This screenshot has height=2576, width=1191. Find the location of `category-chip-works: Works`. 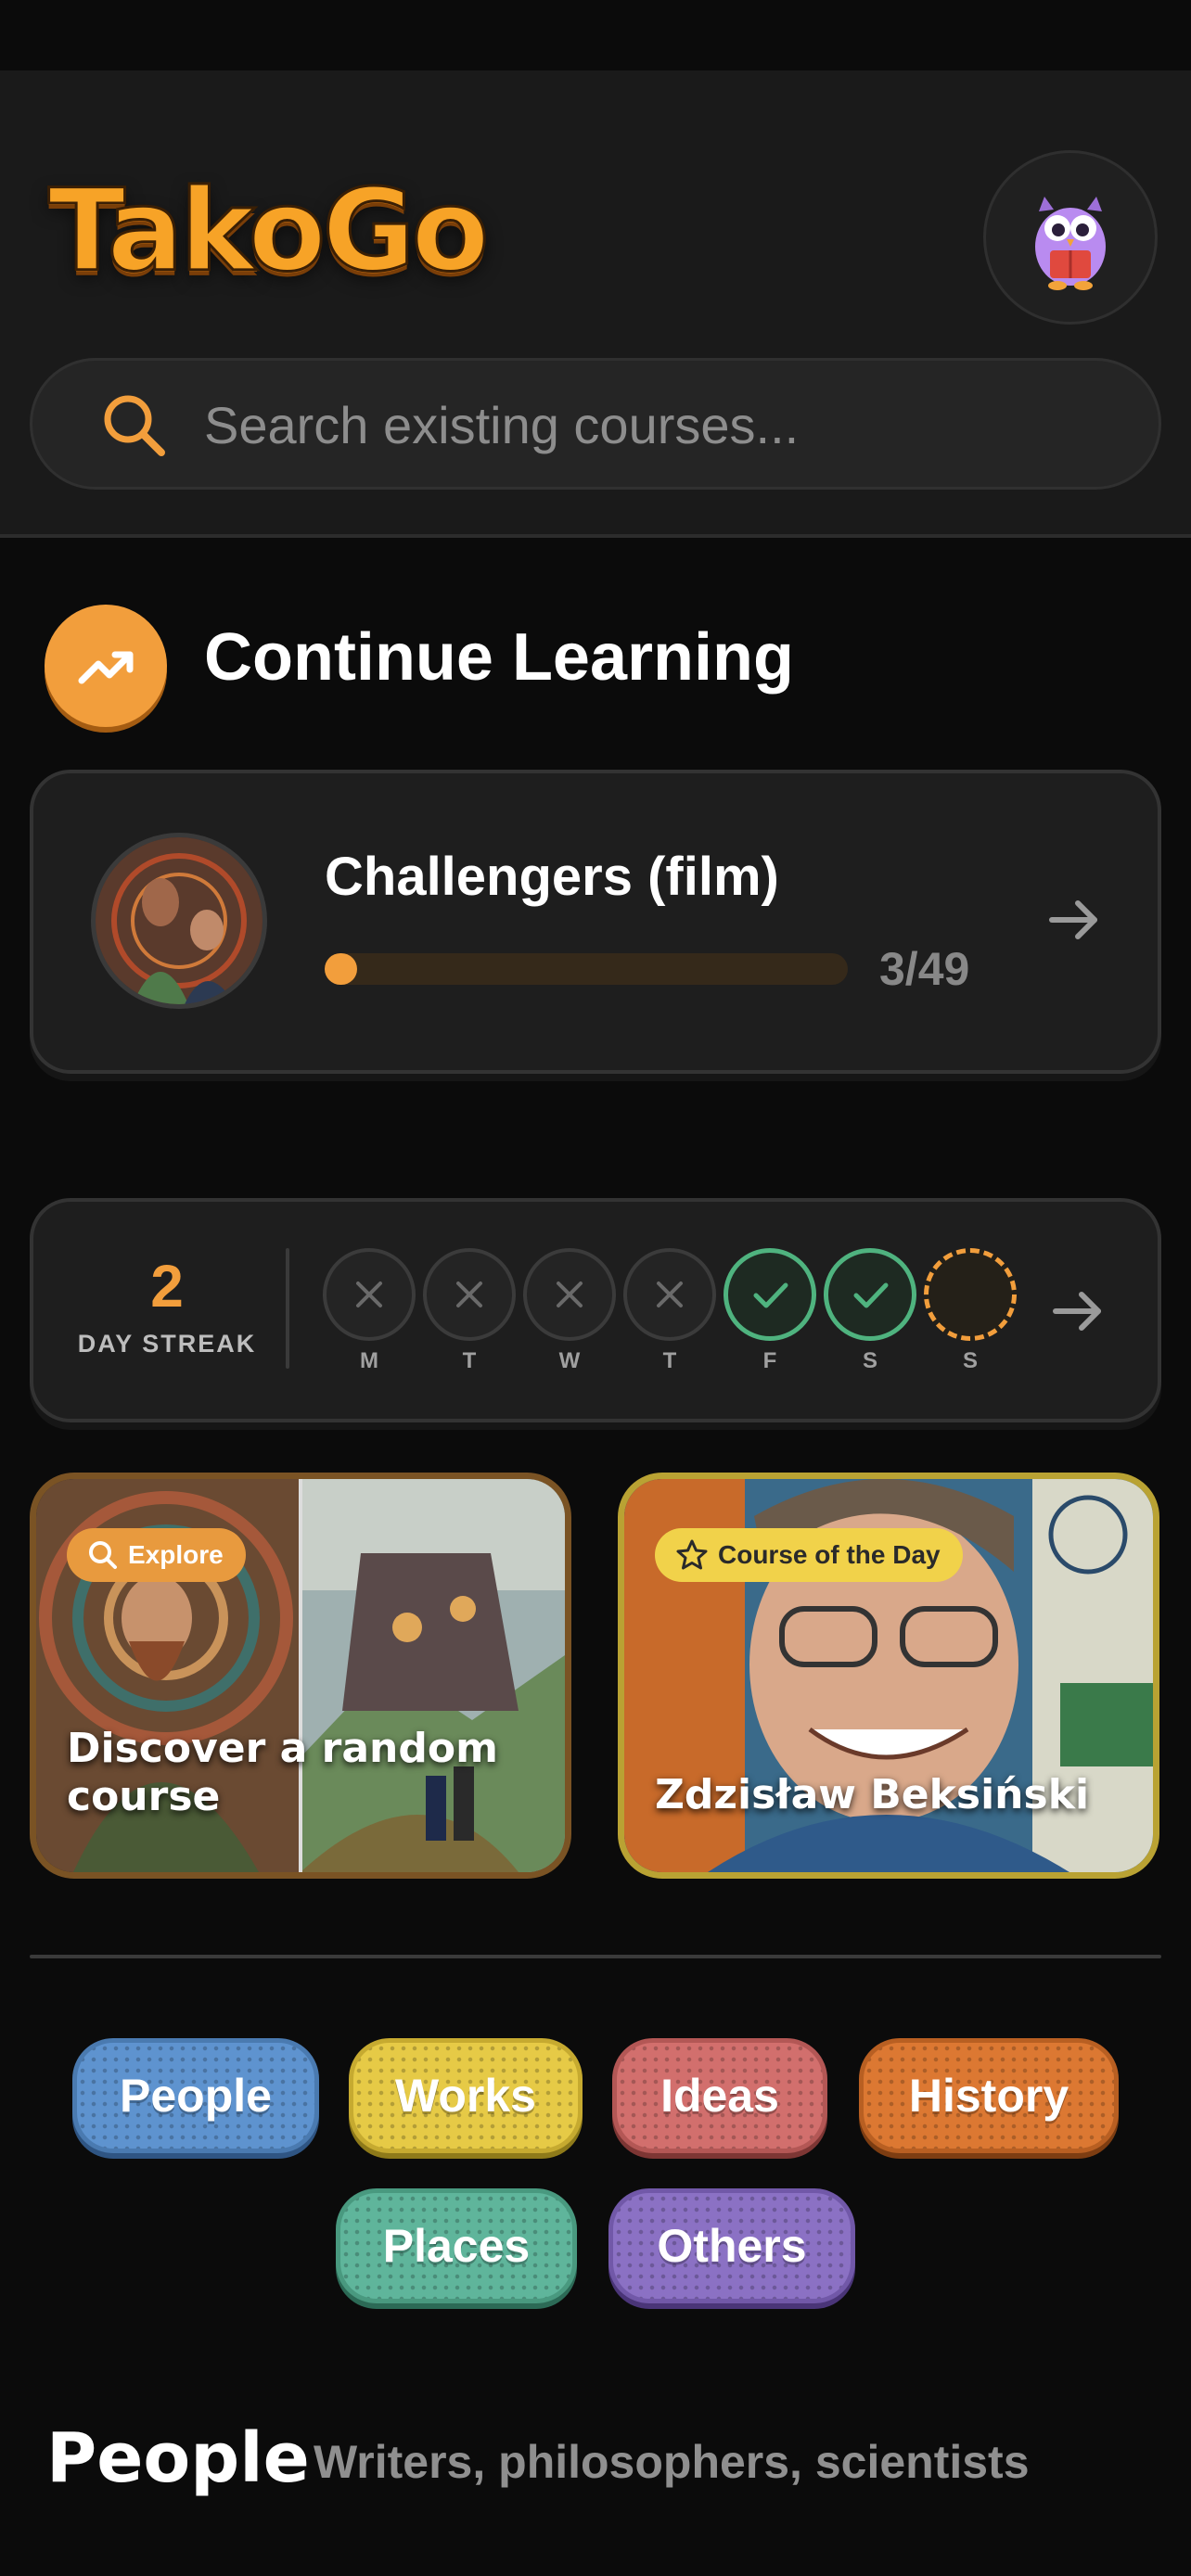

category-chip-works: Works is located at coordinates (466, 2096).